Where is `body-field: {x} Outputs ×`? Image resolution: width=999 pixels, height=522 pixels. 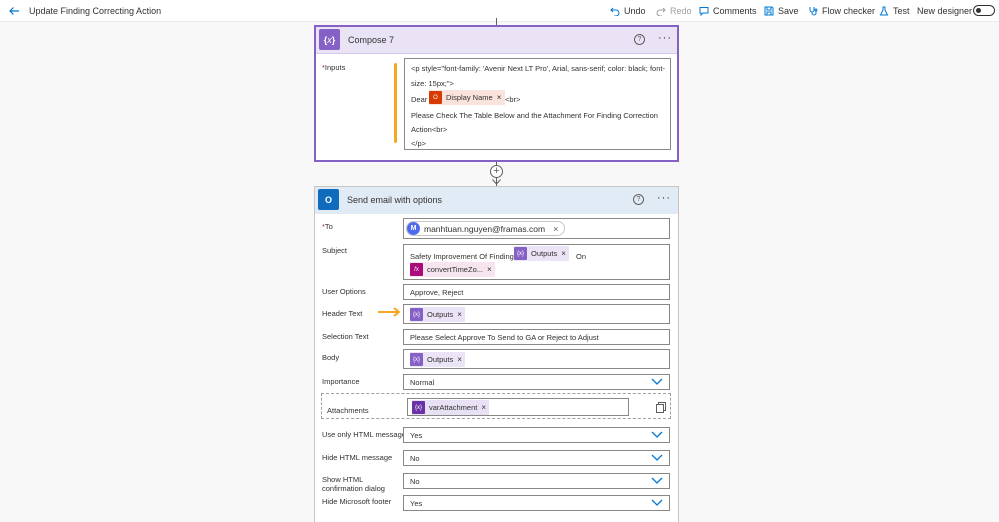 body-field: {x} Outputs × is located at coordinates (536, 359).